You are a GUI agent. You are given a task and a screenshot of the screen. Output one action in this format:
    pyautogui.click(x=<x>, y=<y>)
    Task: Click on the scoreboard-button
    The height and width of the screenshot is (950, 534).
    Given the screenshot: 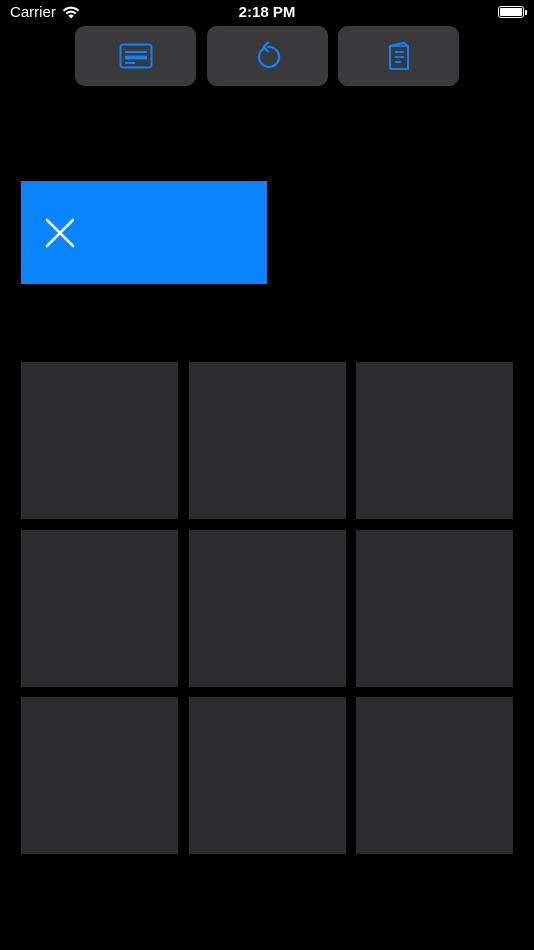 What is the action you would take?
    pyautogui.click(x=135, y=56)
    